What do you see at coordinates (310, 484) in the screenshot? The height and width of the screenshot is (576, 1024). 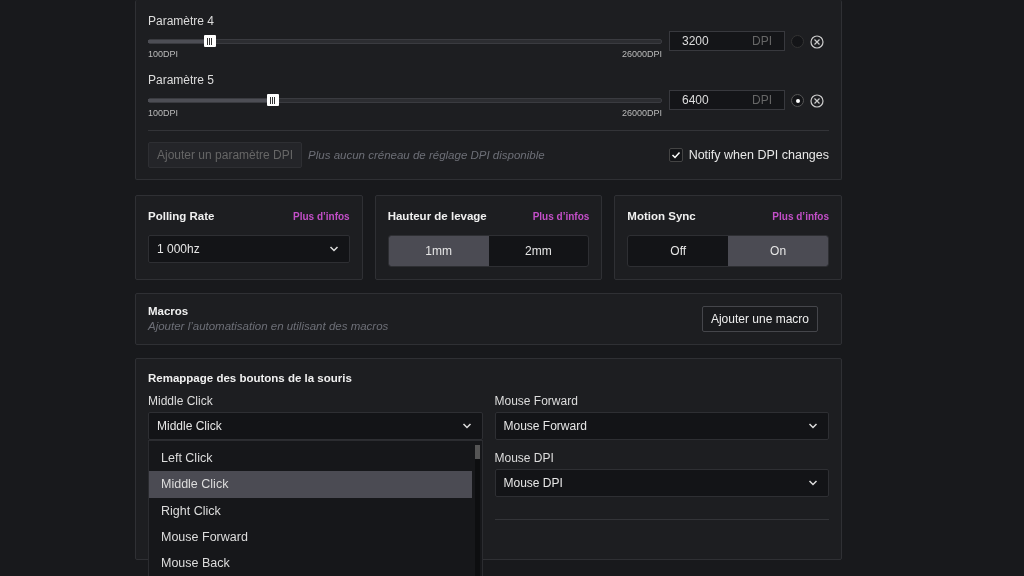 I see `menu-option: Middle Click` at bounding box center [310, 484].